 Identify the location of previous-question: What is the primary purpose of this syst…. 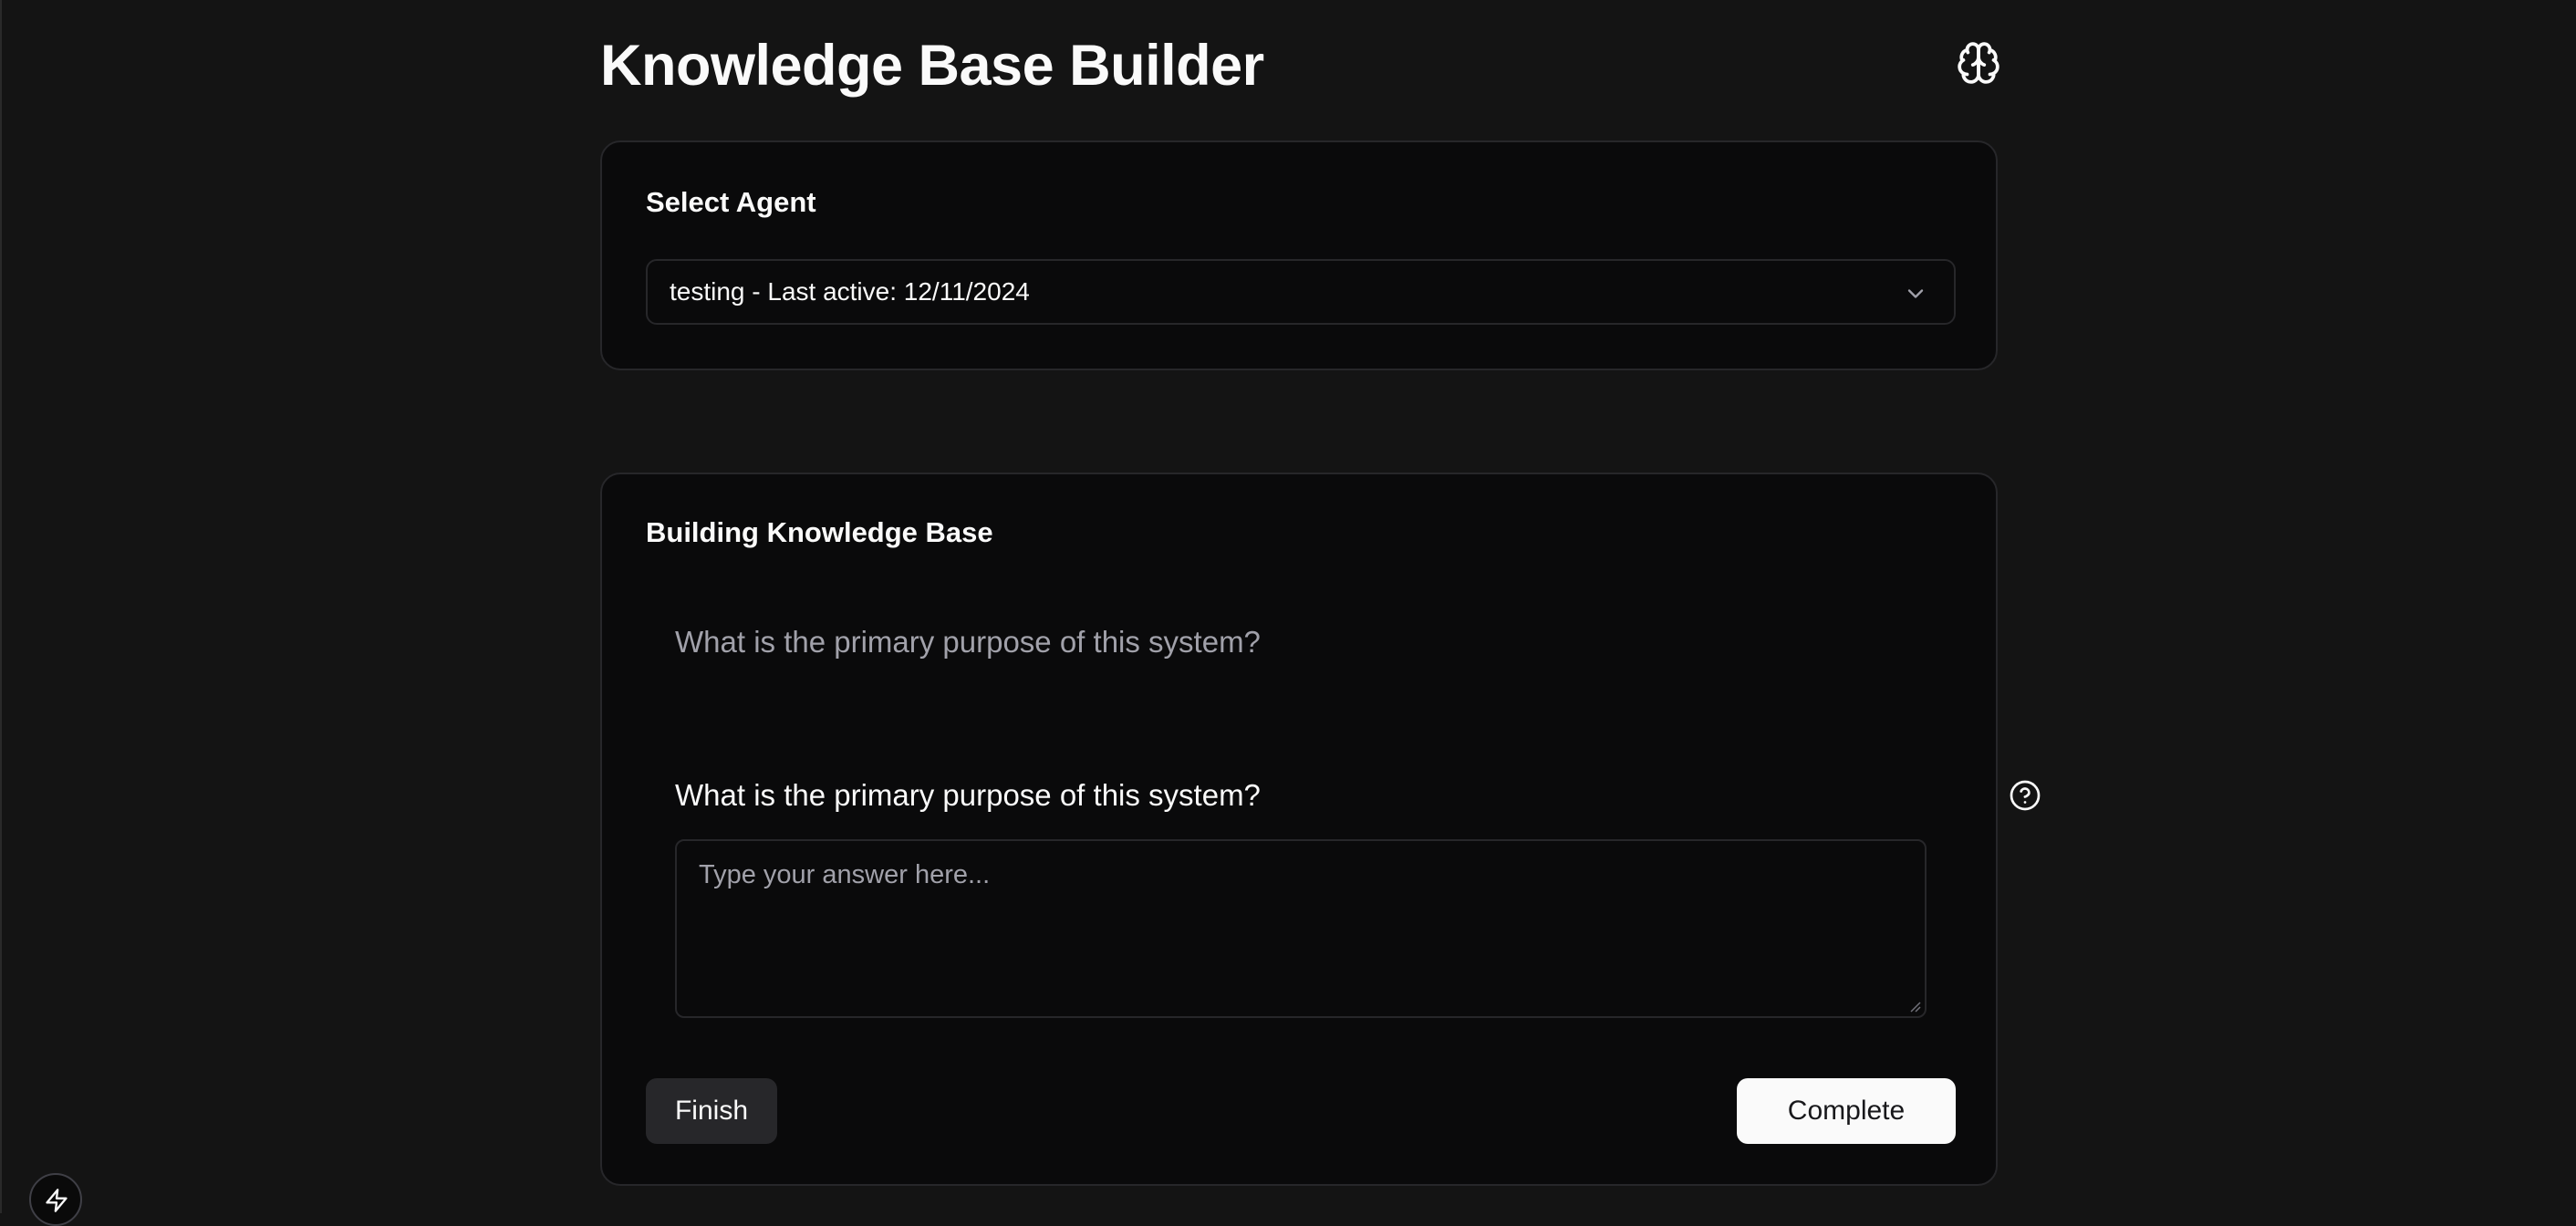
(968, 642).